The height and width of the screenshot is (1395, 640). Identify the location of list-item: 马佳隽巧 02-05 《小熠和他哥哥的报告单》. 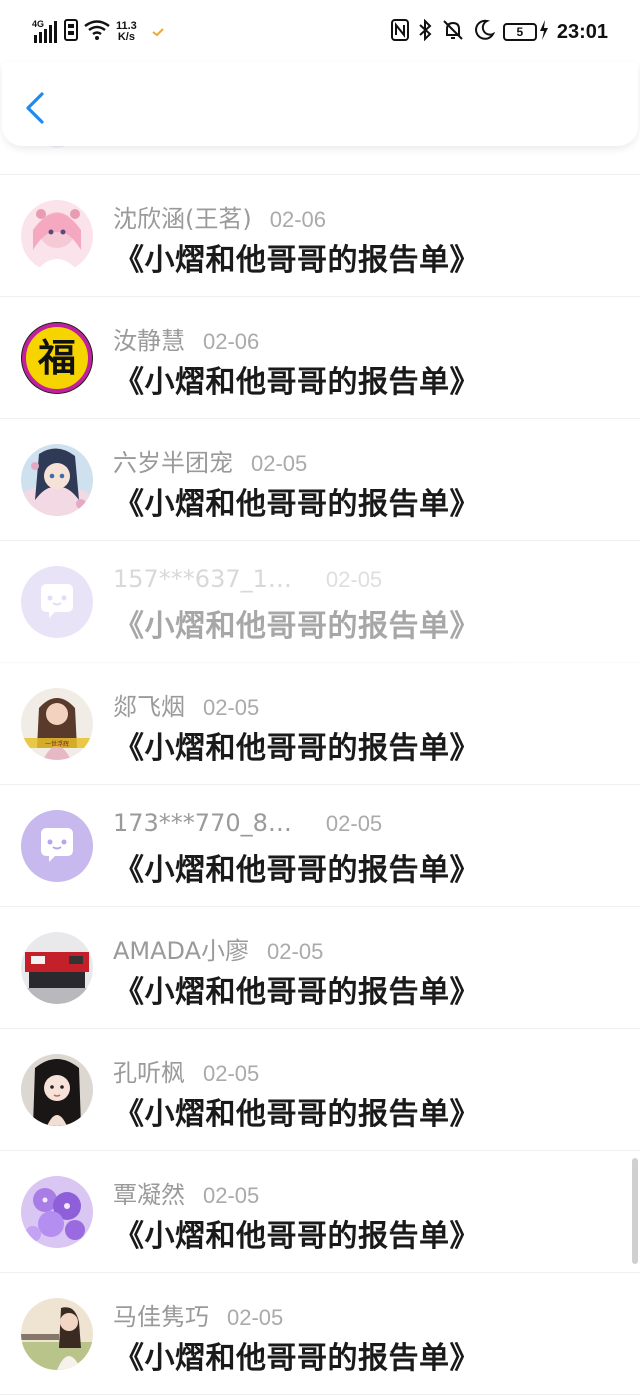
(320, 1334).